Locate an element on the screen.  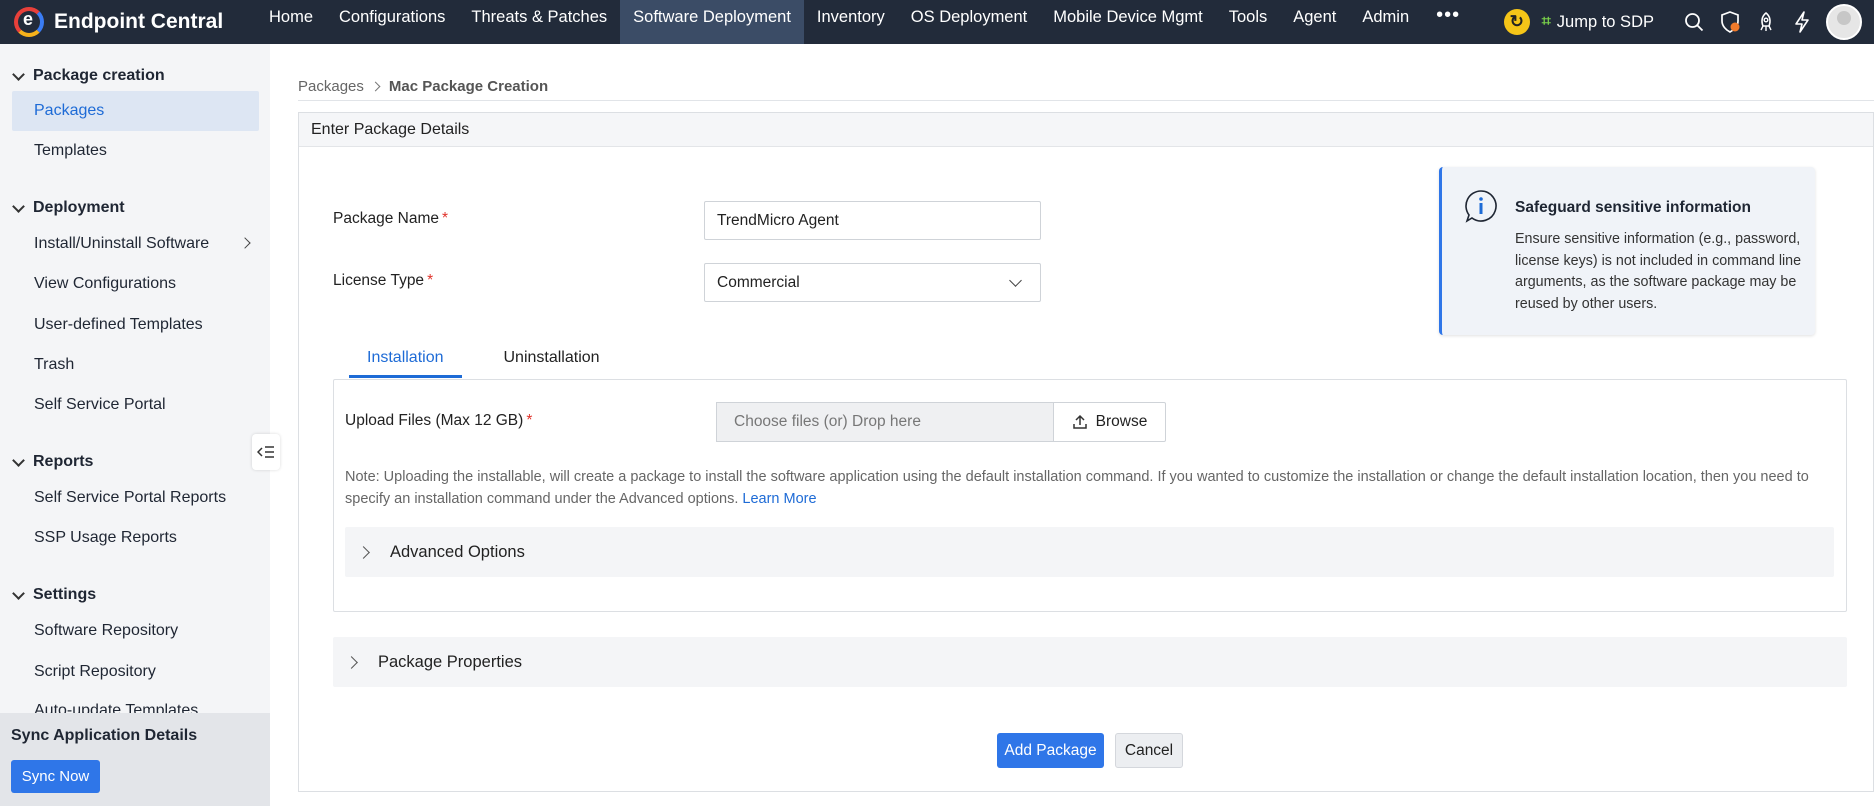
sidebar-item-install-uninstall: Install/Uninstall Software is located at coordinates (135, 244).